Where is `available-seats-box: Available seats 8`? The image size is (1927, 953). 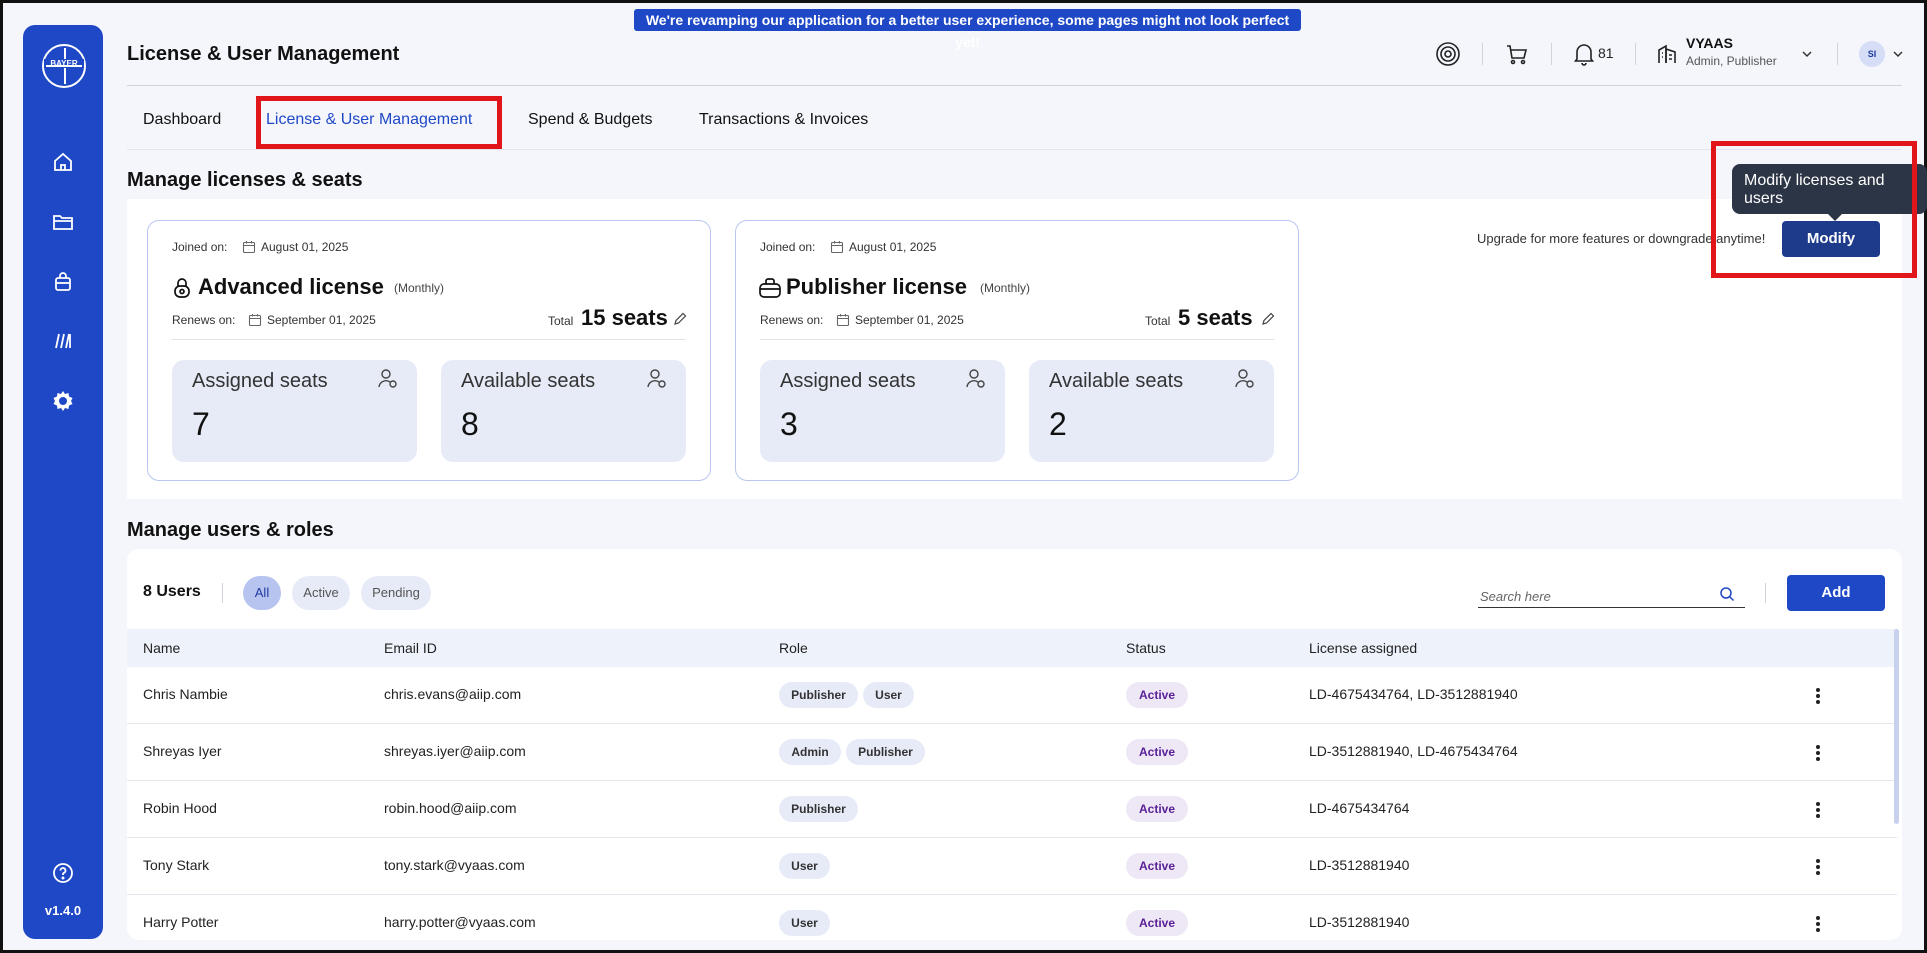 available-seats-box: Available seats 8 is located at coordinates (563, 411).